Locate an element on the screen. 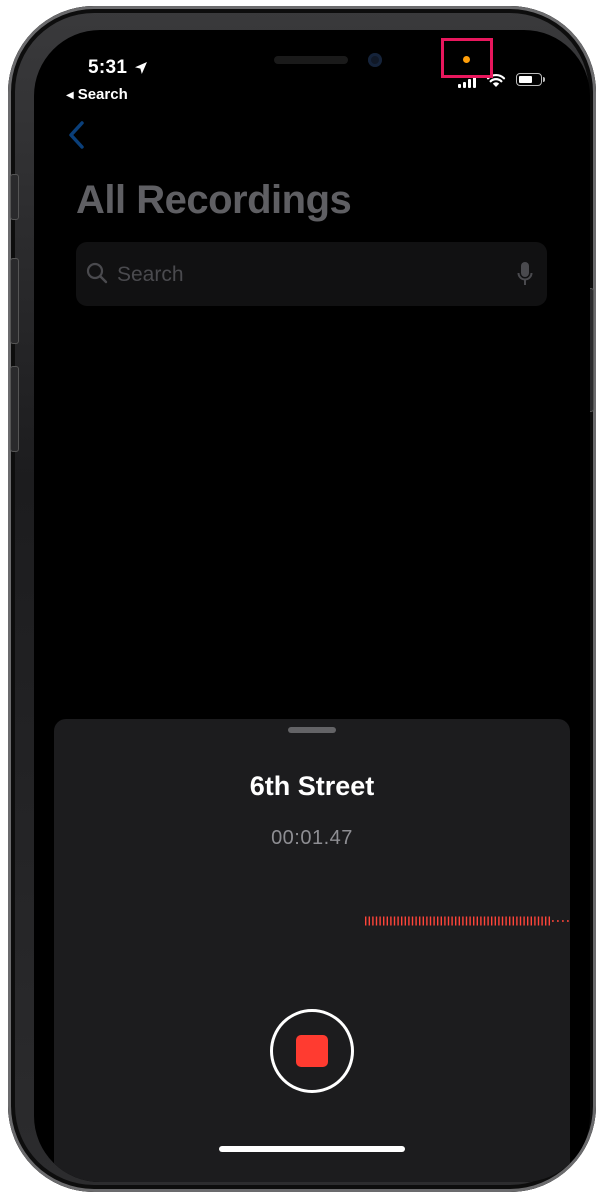 The image size is (607, 1200). volume-up-button is located at coordinates (14, 301).